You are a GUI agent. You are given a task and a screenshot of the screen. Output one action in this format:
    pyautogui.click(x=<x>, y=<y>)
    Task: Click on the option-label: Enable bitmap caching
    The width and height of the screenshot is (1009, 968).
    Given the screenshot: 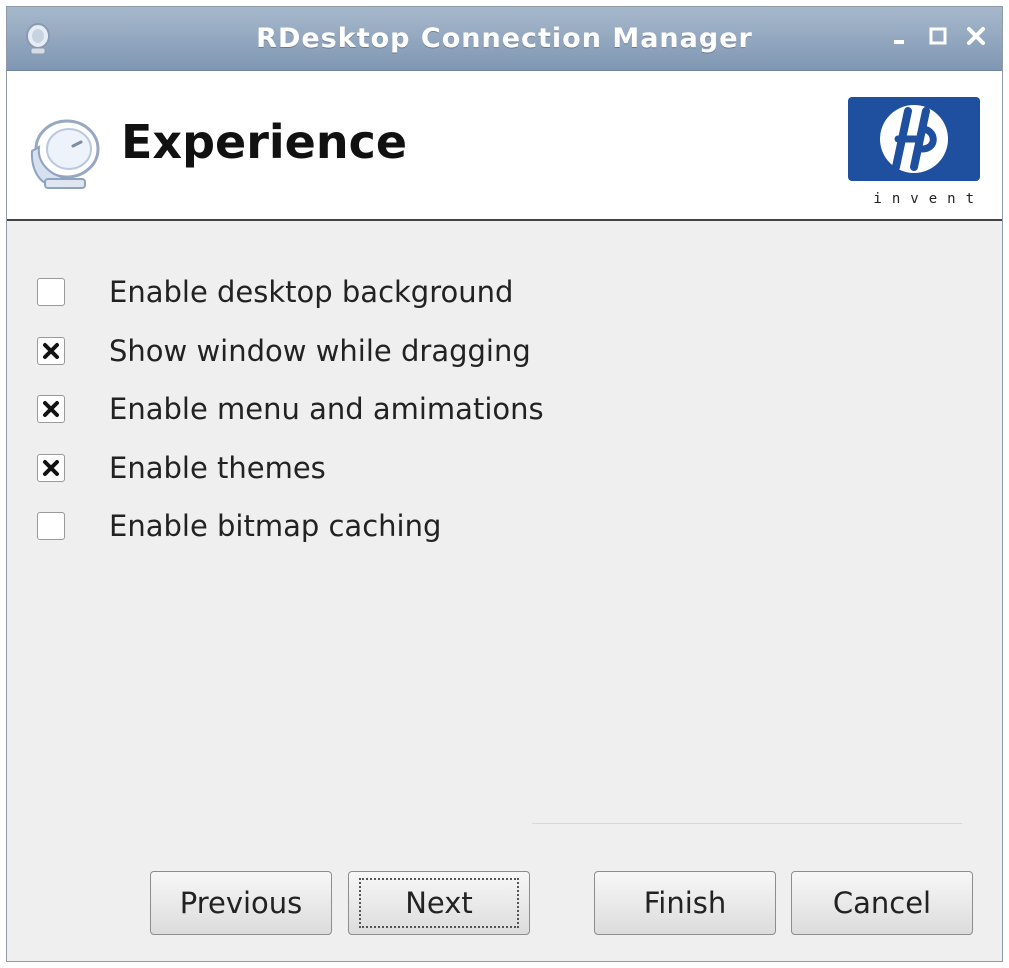 What is the action you would take?
    pyautogui.click(x=275, y=526)
    